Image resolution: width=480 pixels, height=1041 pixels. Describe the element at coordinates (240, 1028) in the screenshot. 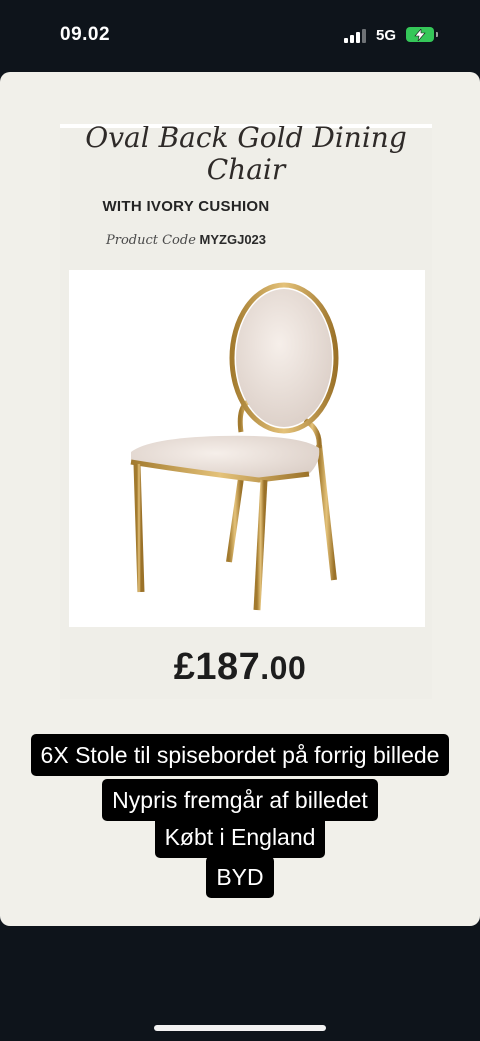

I see `home-indicator` at that location.